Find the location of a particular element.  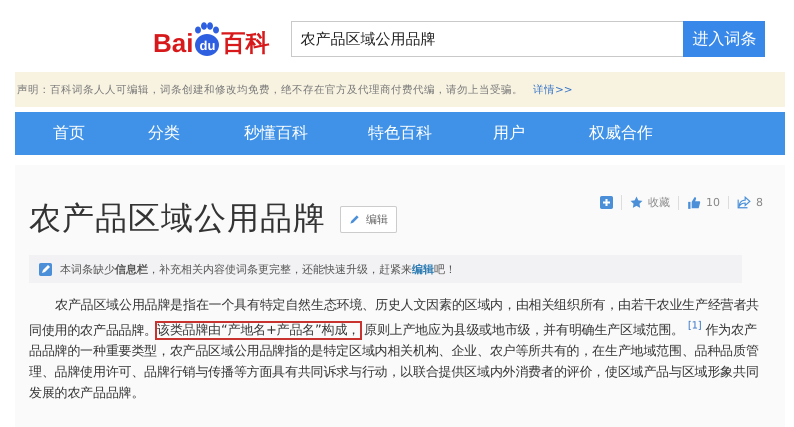

star-icon is located at coordinates (636, 202).